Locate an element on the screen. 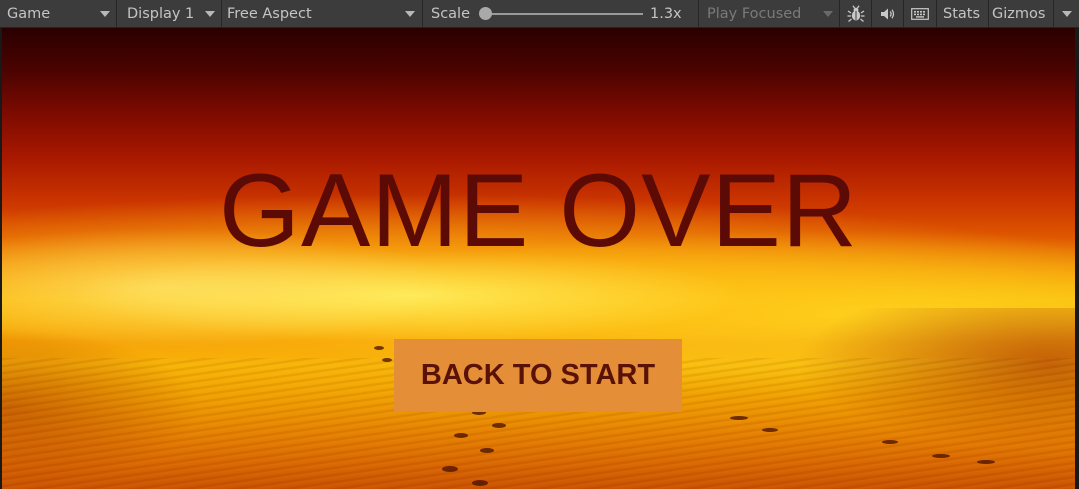  gizmos-dropdown is located at coordinates (1066, 13).